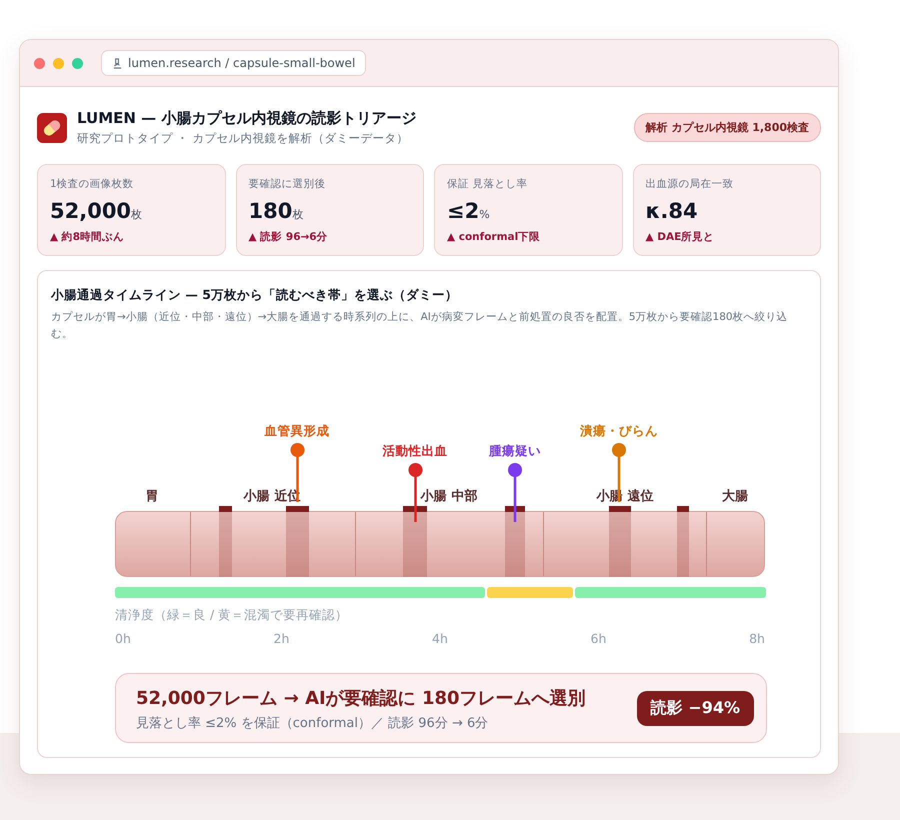 Image resolution: width=900 pixels, height=820 pixels. Describe the element at coordinates (123, 638) in the screenshot. I see `time-tick-label: 0h` at that location.